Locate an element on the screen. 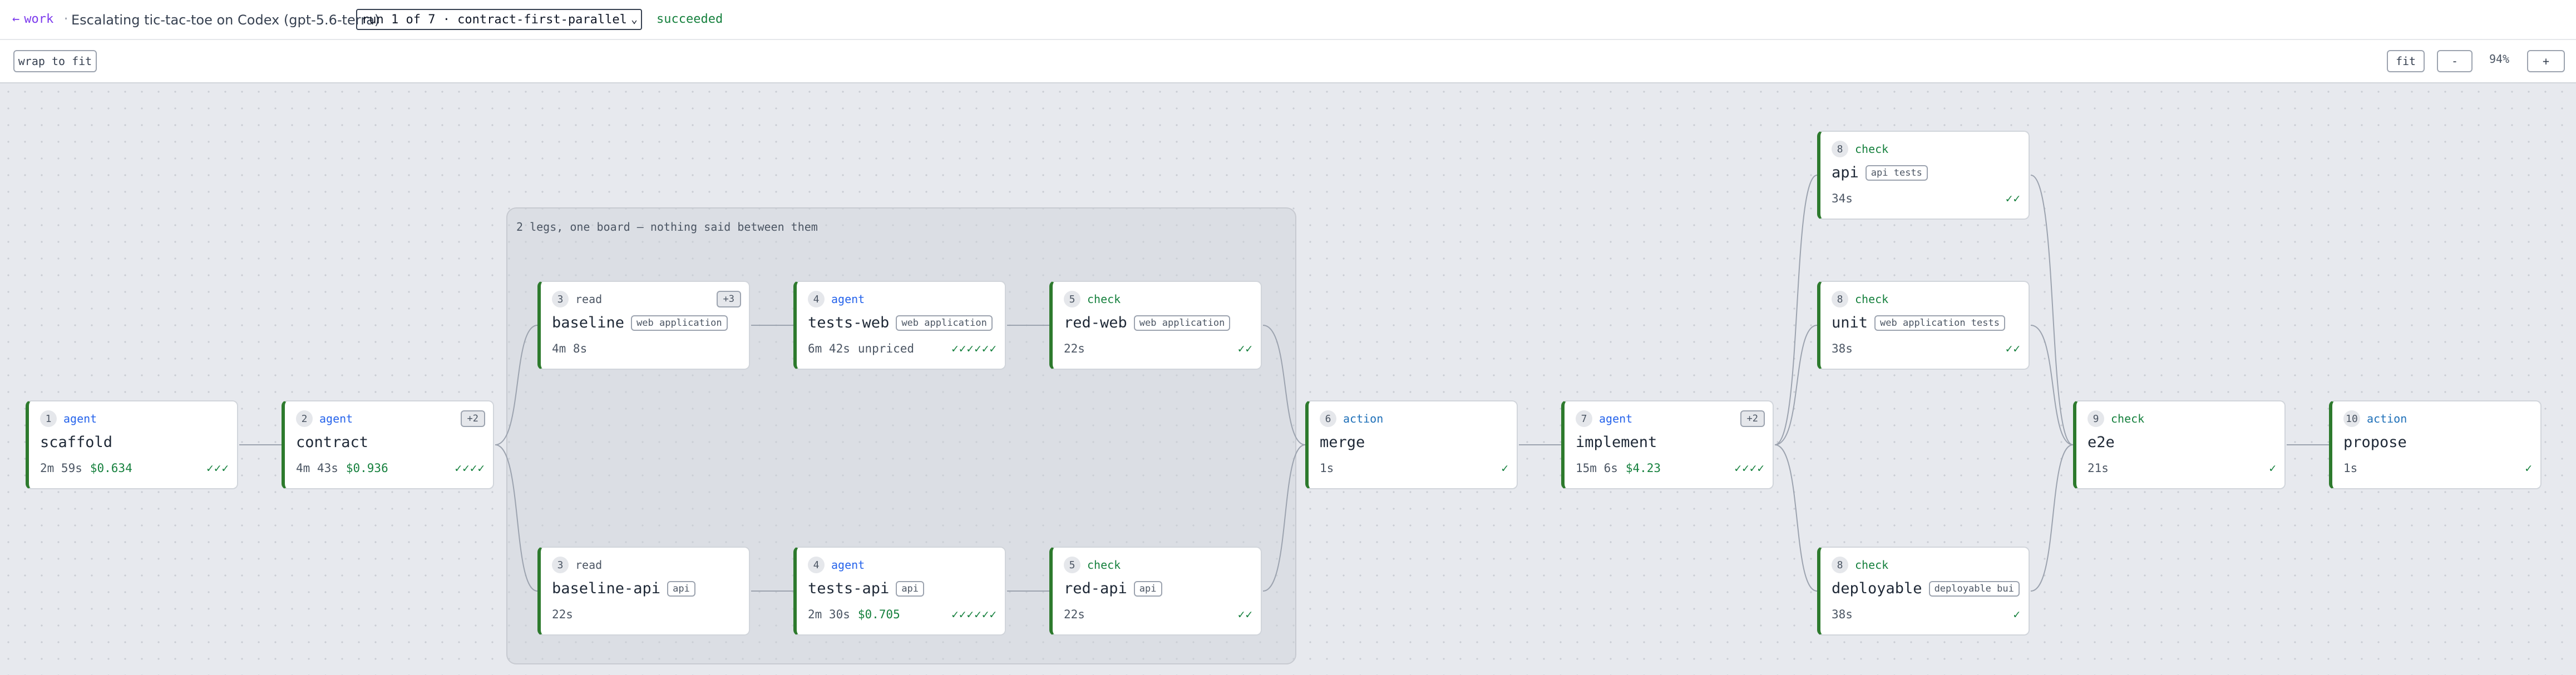 The width and height of the screenshot is (2576, 675). node-name-row: implement is located at coordinates (1670, 443).